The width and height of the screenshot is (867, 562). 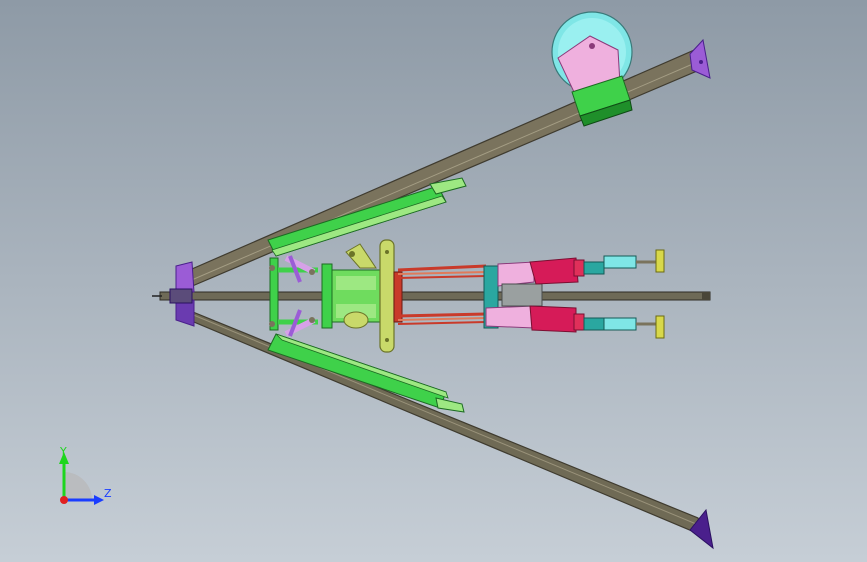 What do you see at coordinates (108, 493) in the screenshot?
I see `triad-z-label: Z` at bounding box center [108, 493].